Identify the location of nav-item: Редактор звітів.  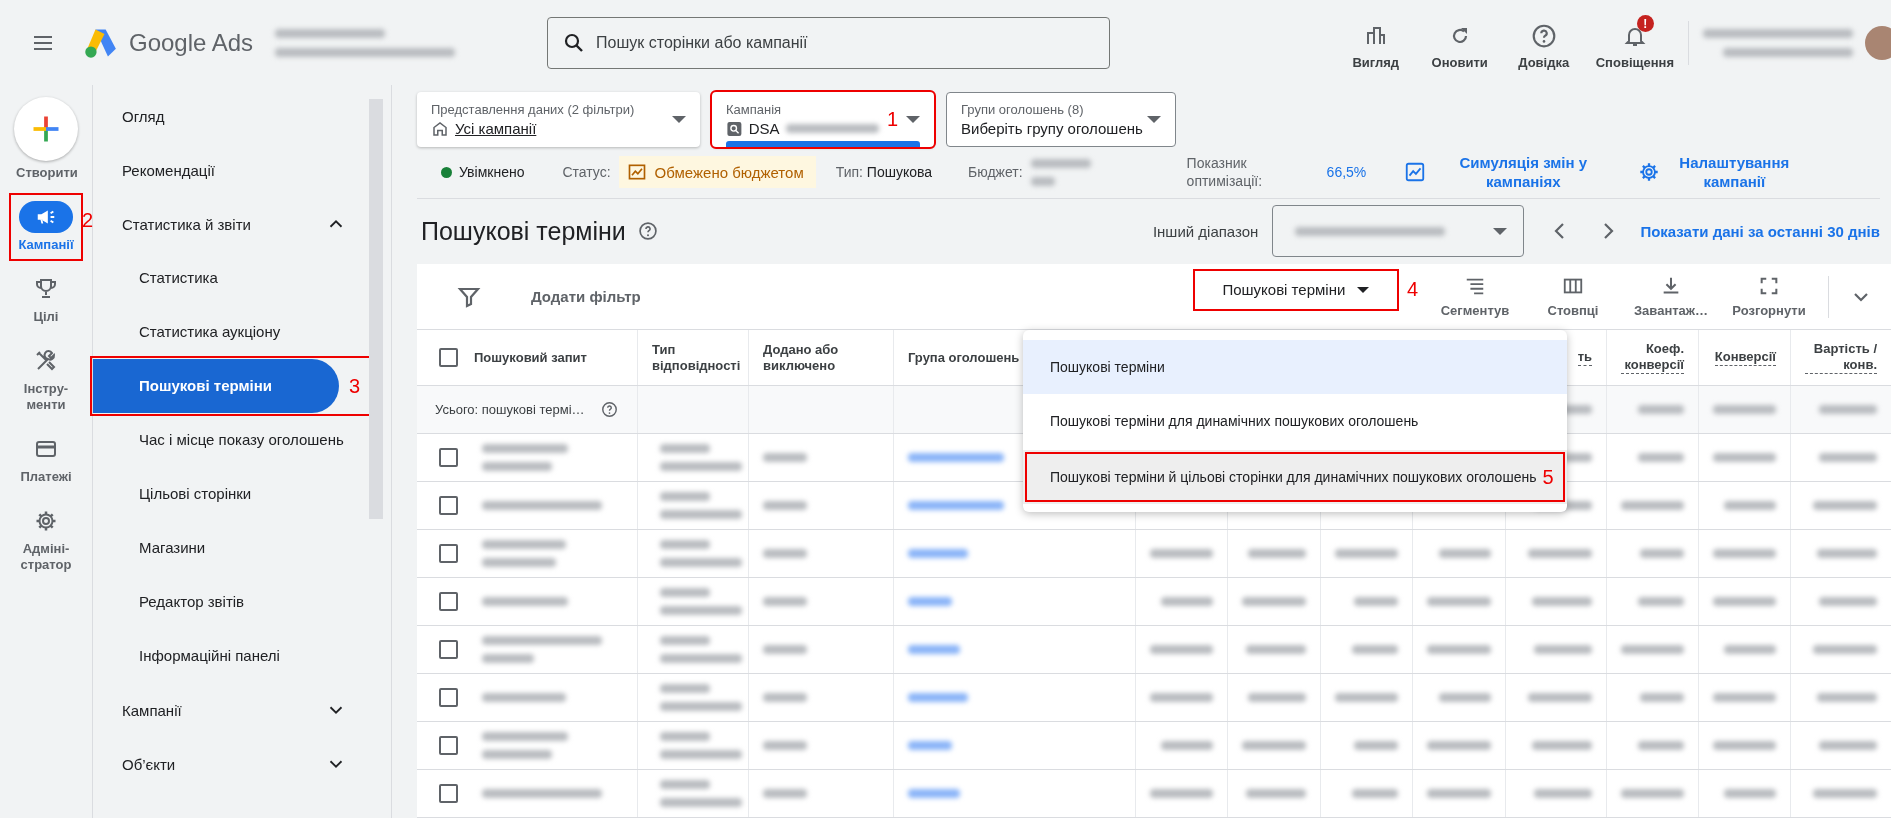
(231, 602).